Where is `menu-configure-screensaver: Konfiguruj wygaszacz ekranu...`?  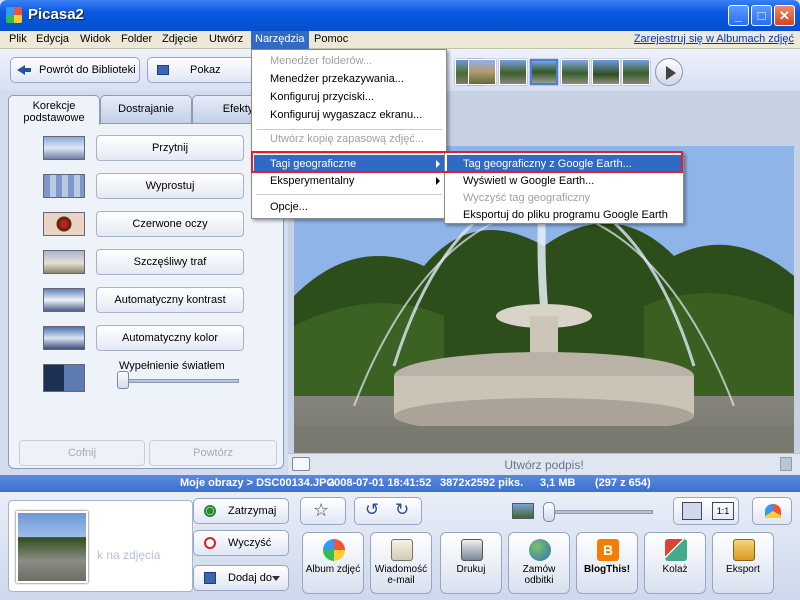 menu-configure-screensaver: Konfiguruj wygaszacz ekranu... is located at coordinates (349, 115).